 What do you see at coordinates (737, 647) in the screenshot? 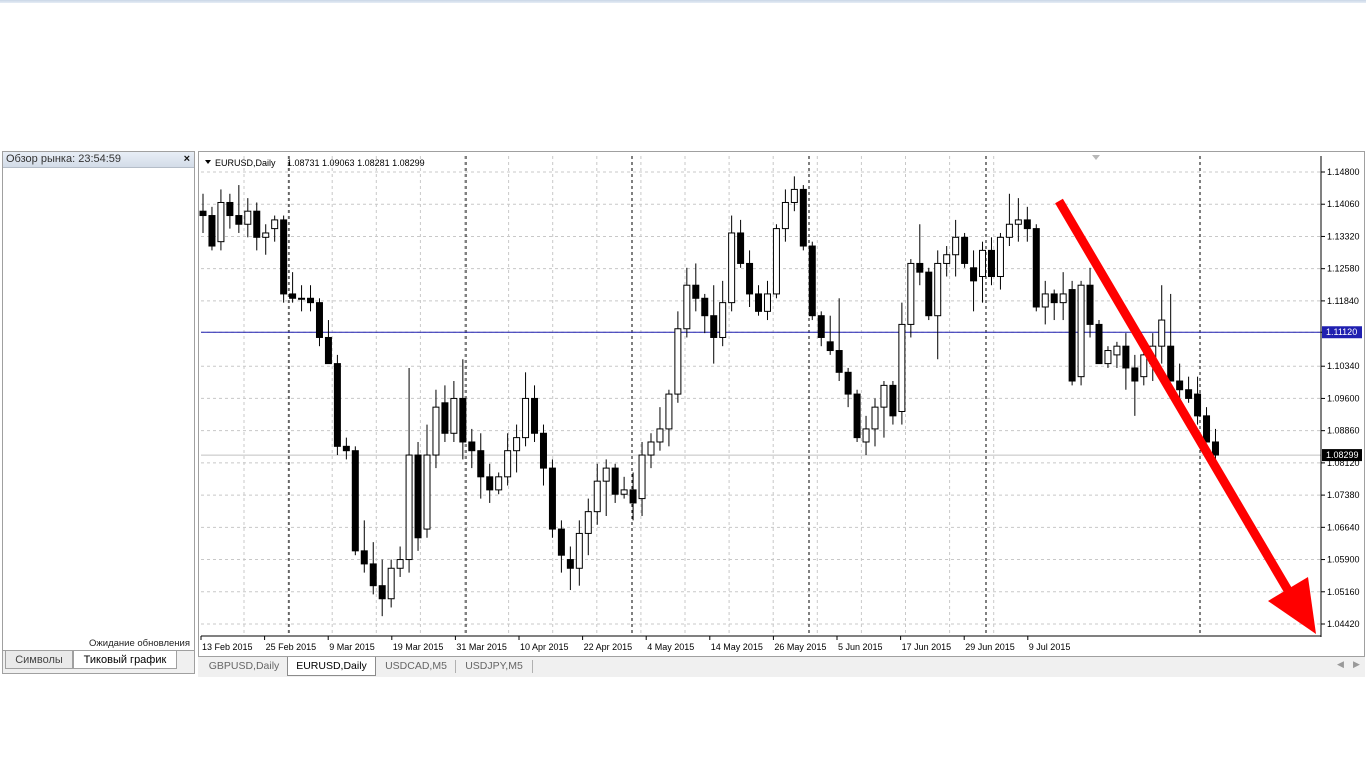
I see `x-tick-label: 14 May 2015` at bounding box center [737, 647].